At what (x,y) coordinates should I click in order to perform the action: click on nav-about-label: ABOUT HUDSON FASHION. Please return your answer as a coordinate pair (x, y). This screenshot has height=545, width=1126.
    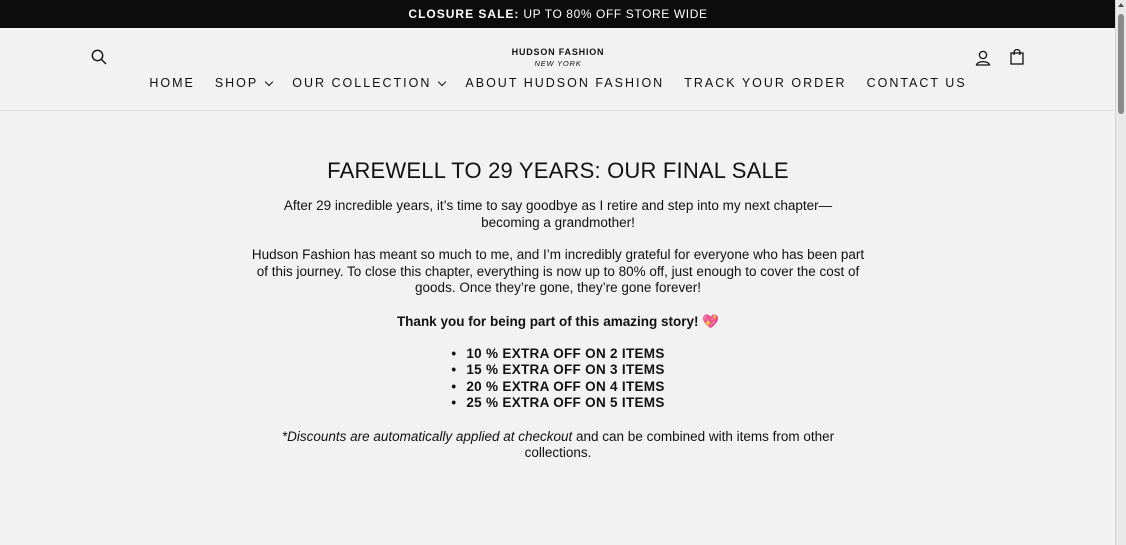
    Looking at the image, I should click on (565, 83).